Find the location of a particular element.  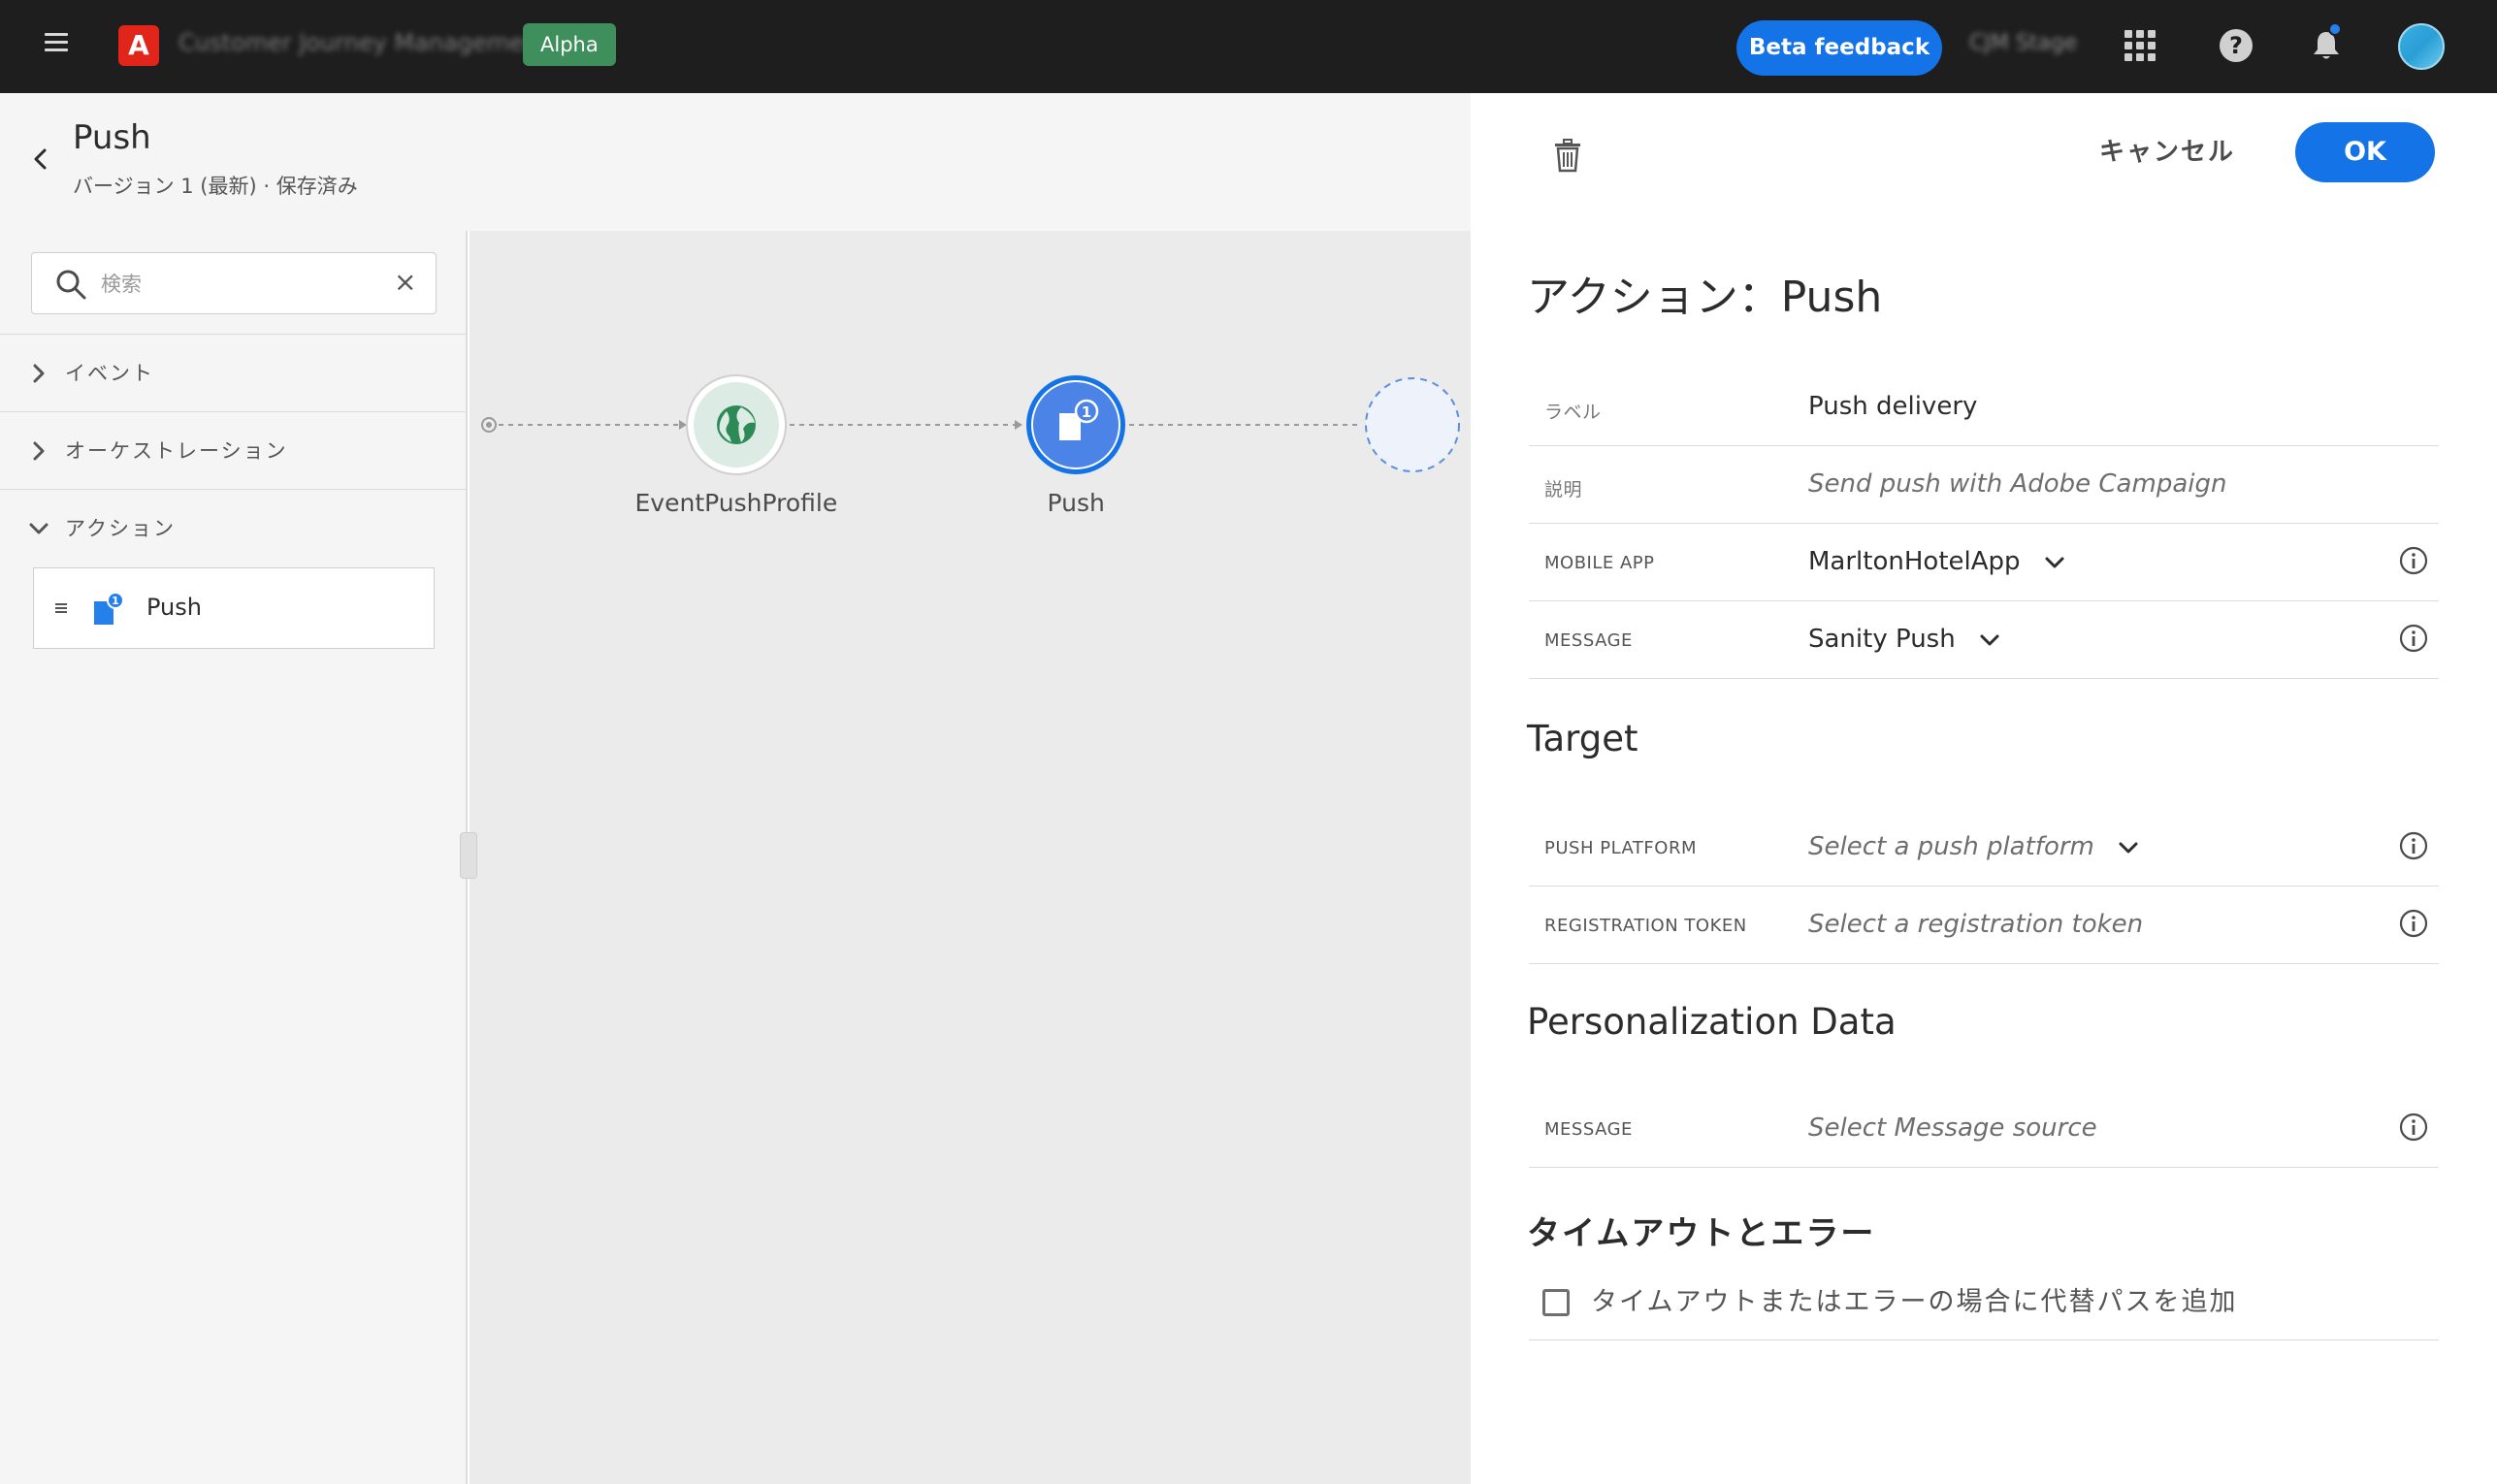

field-key: REGISTRATION TOKEN is located at coordinates (1645, 926).